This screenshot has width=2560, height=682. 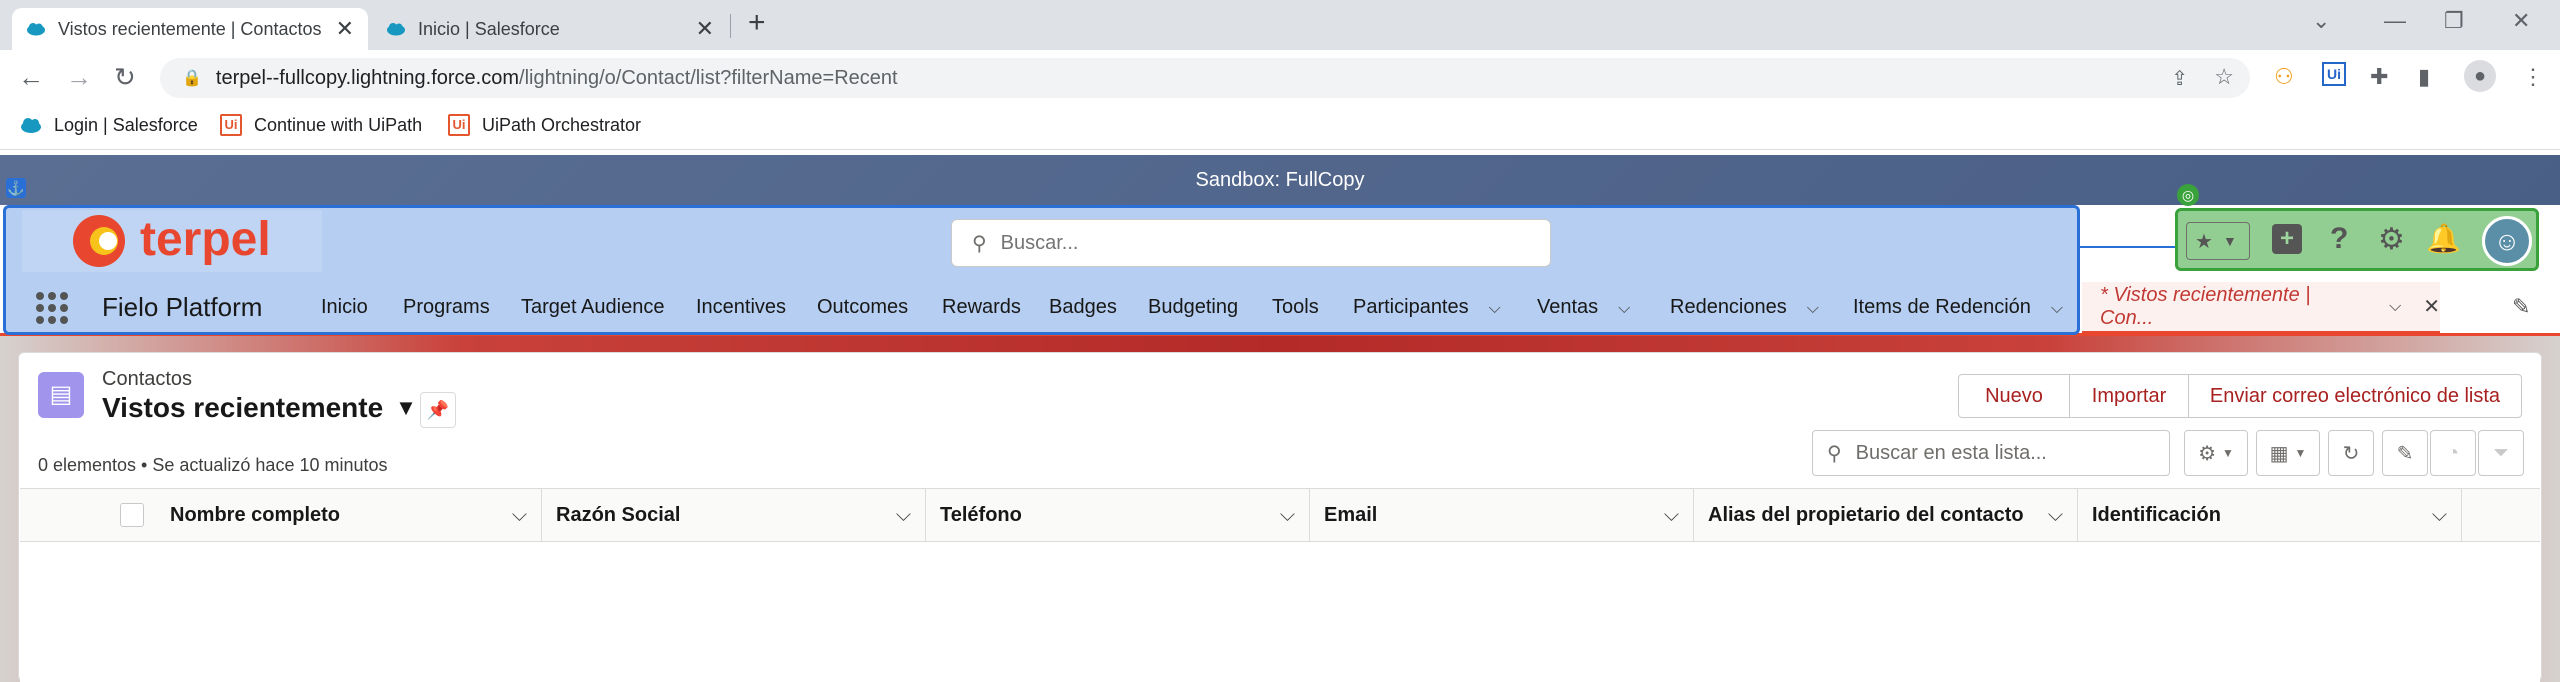 I want to click on app-launcher-icon, so click(x=52, y=308).